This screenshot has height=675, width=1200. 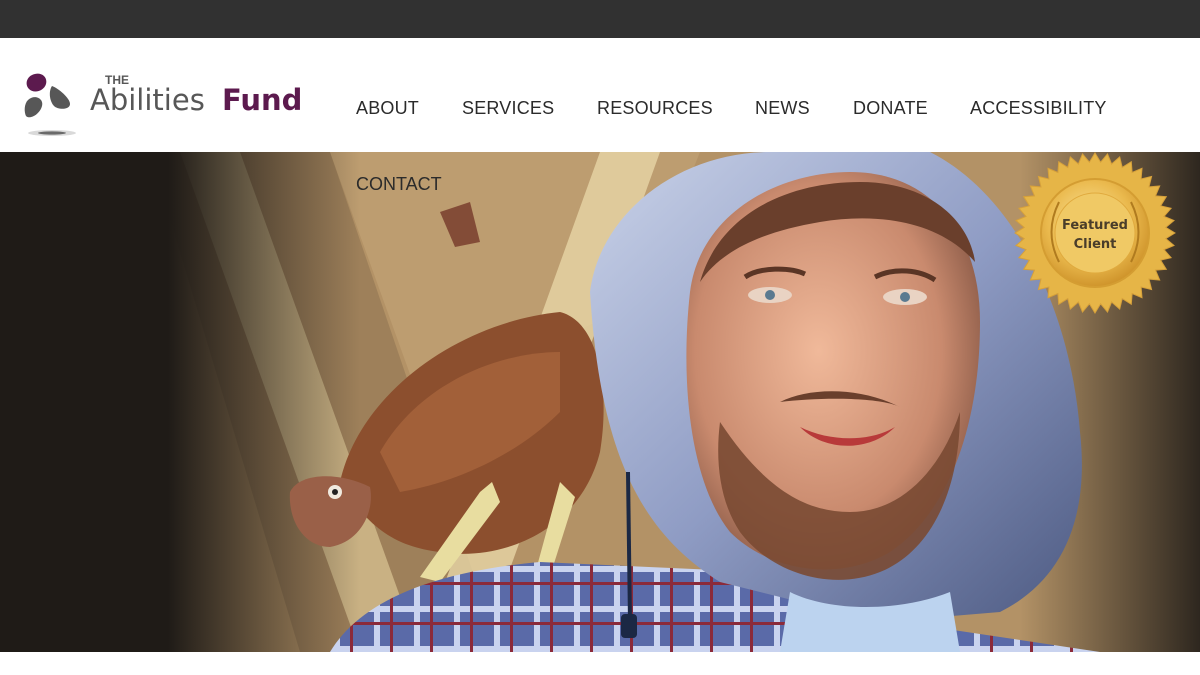 I want to click on nav-news: NEWS, so click(x=782, y=108).